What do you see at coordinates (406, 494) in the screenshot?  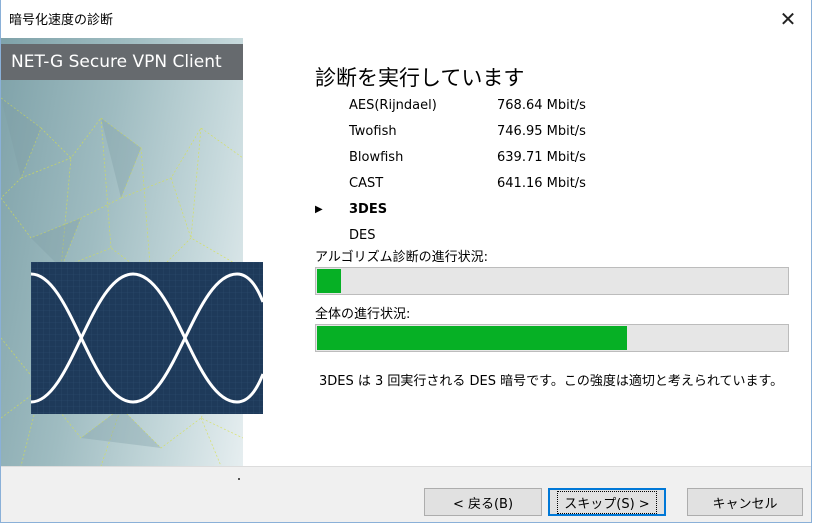 I see `button-bar: < 戻る(B) スキップ(S) > キャンセル` at bounding box center [406, 494].